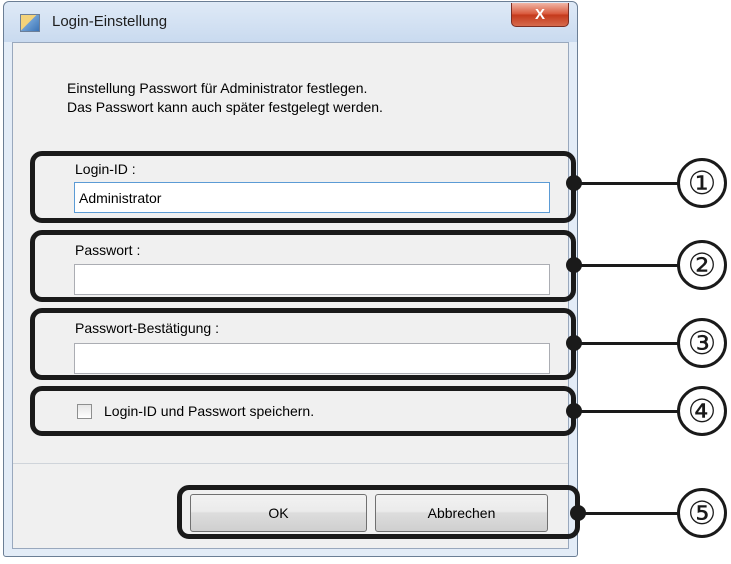 The image size is (731, 564). What do you see at coordinates (702, 343) in the screenshot?
I see `callout-number-3: ③` at bounding box center [702, 343].